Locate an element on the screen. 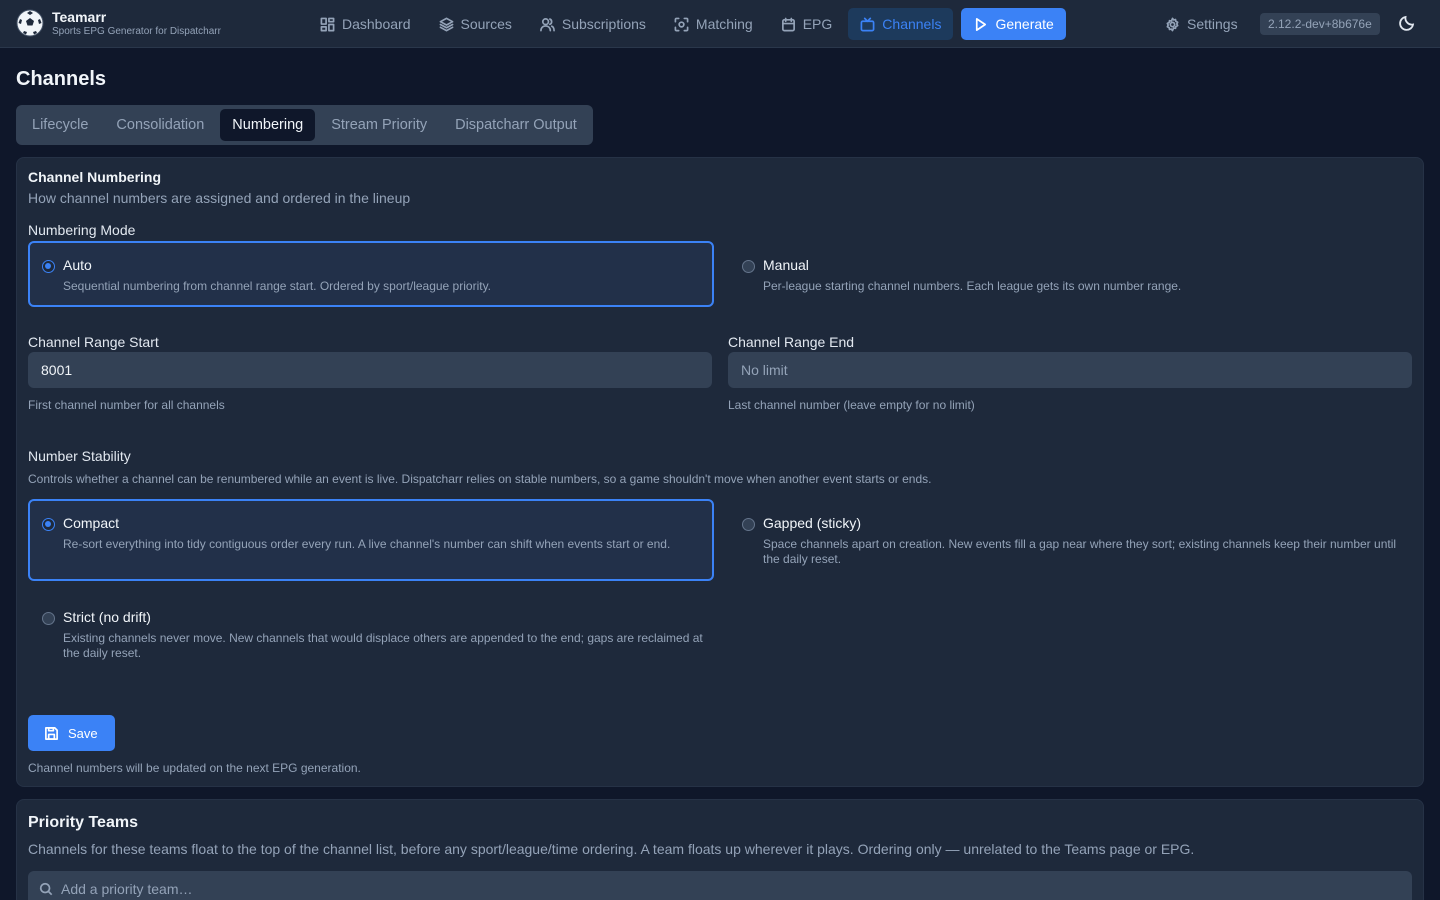  option-title: Compact is located at coordinates (91, 523).